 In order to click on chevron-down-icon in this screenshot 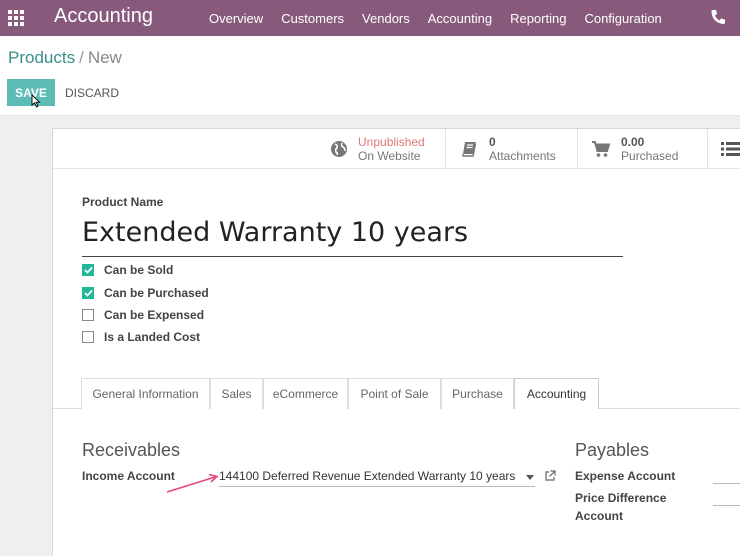, I will do `click(530, 477)`.